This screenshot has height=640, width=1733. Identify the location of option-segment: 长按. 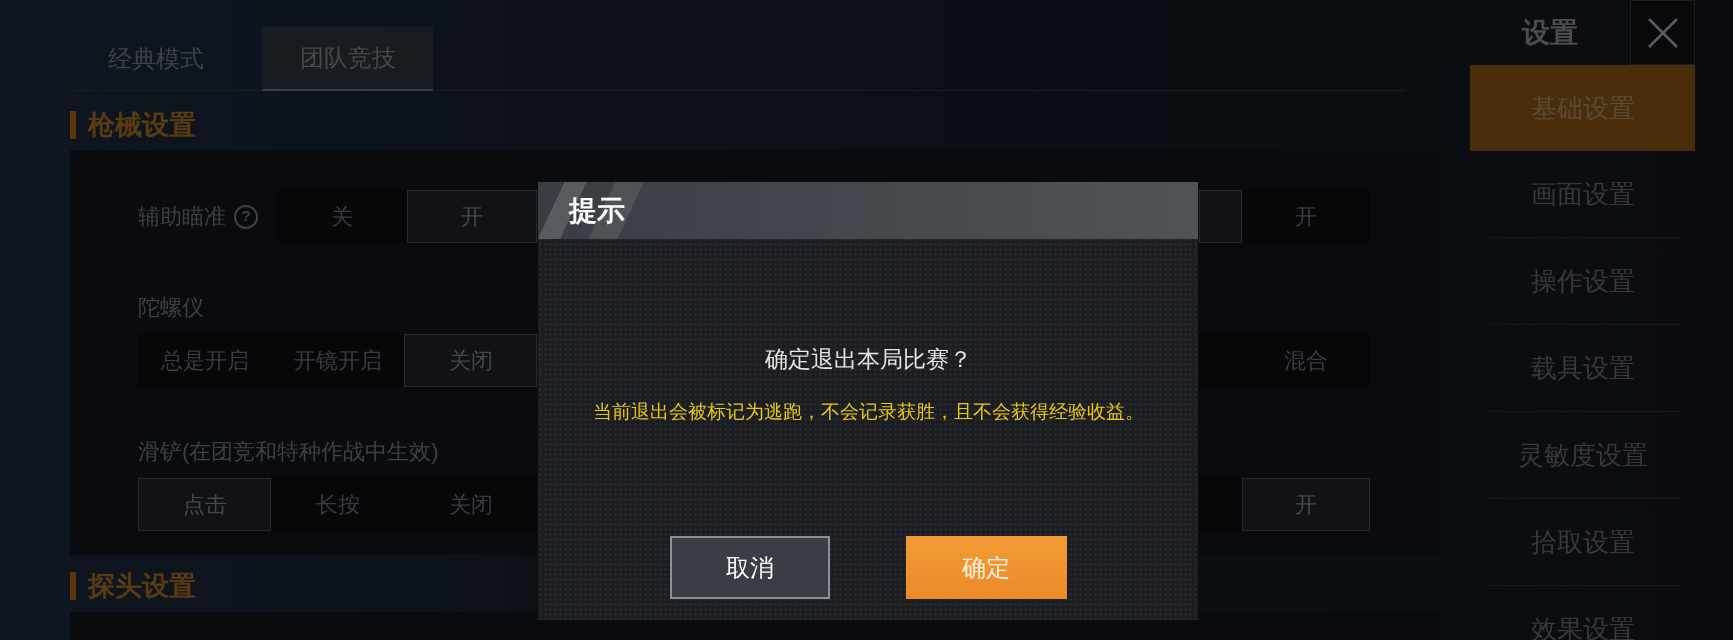
(337, 504).